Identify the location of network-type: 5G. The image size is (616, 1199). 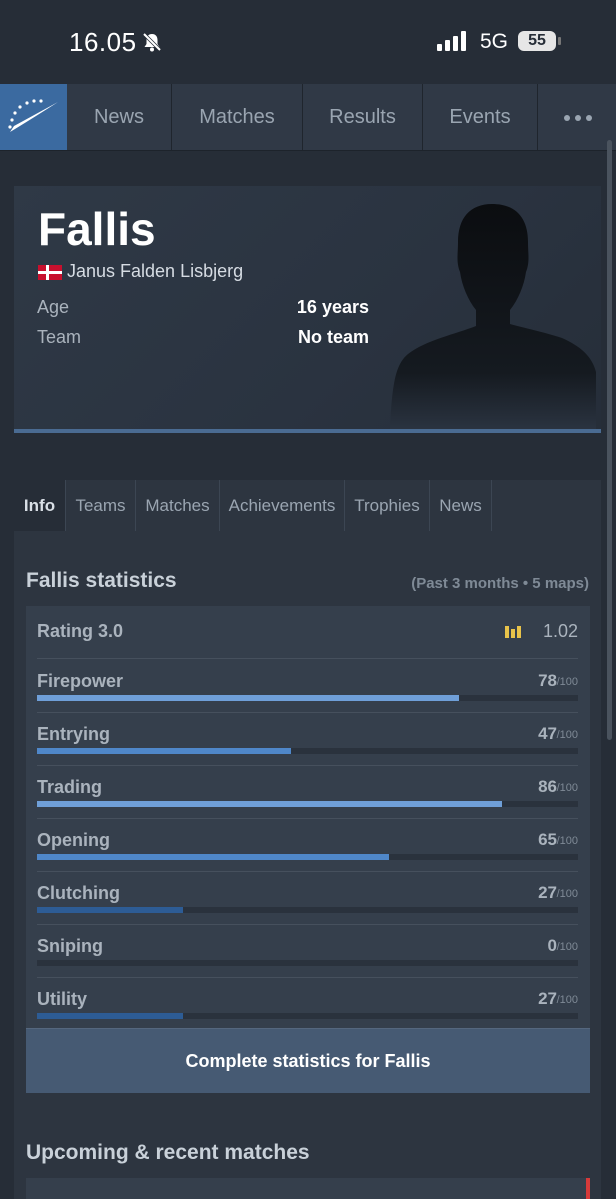
(494, 41).